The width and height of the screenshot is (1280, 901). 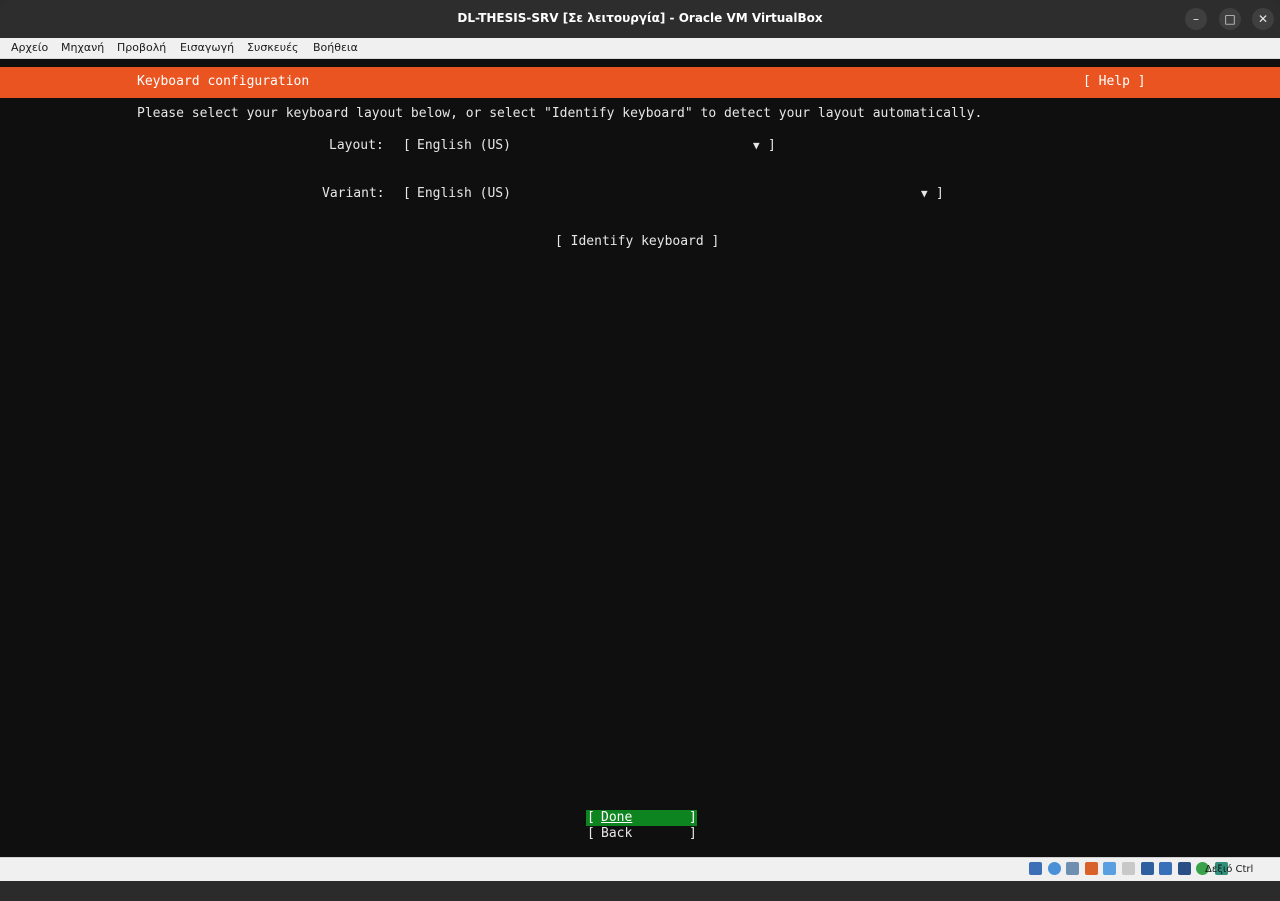 What do you see at coordinates (464, 193) in the screenshot?
I see `variant-value: English (US)` at bounding box center [464, 193].